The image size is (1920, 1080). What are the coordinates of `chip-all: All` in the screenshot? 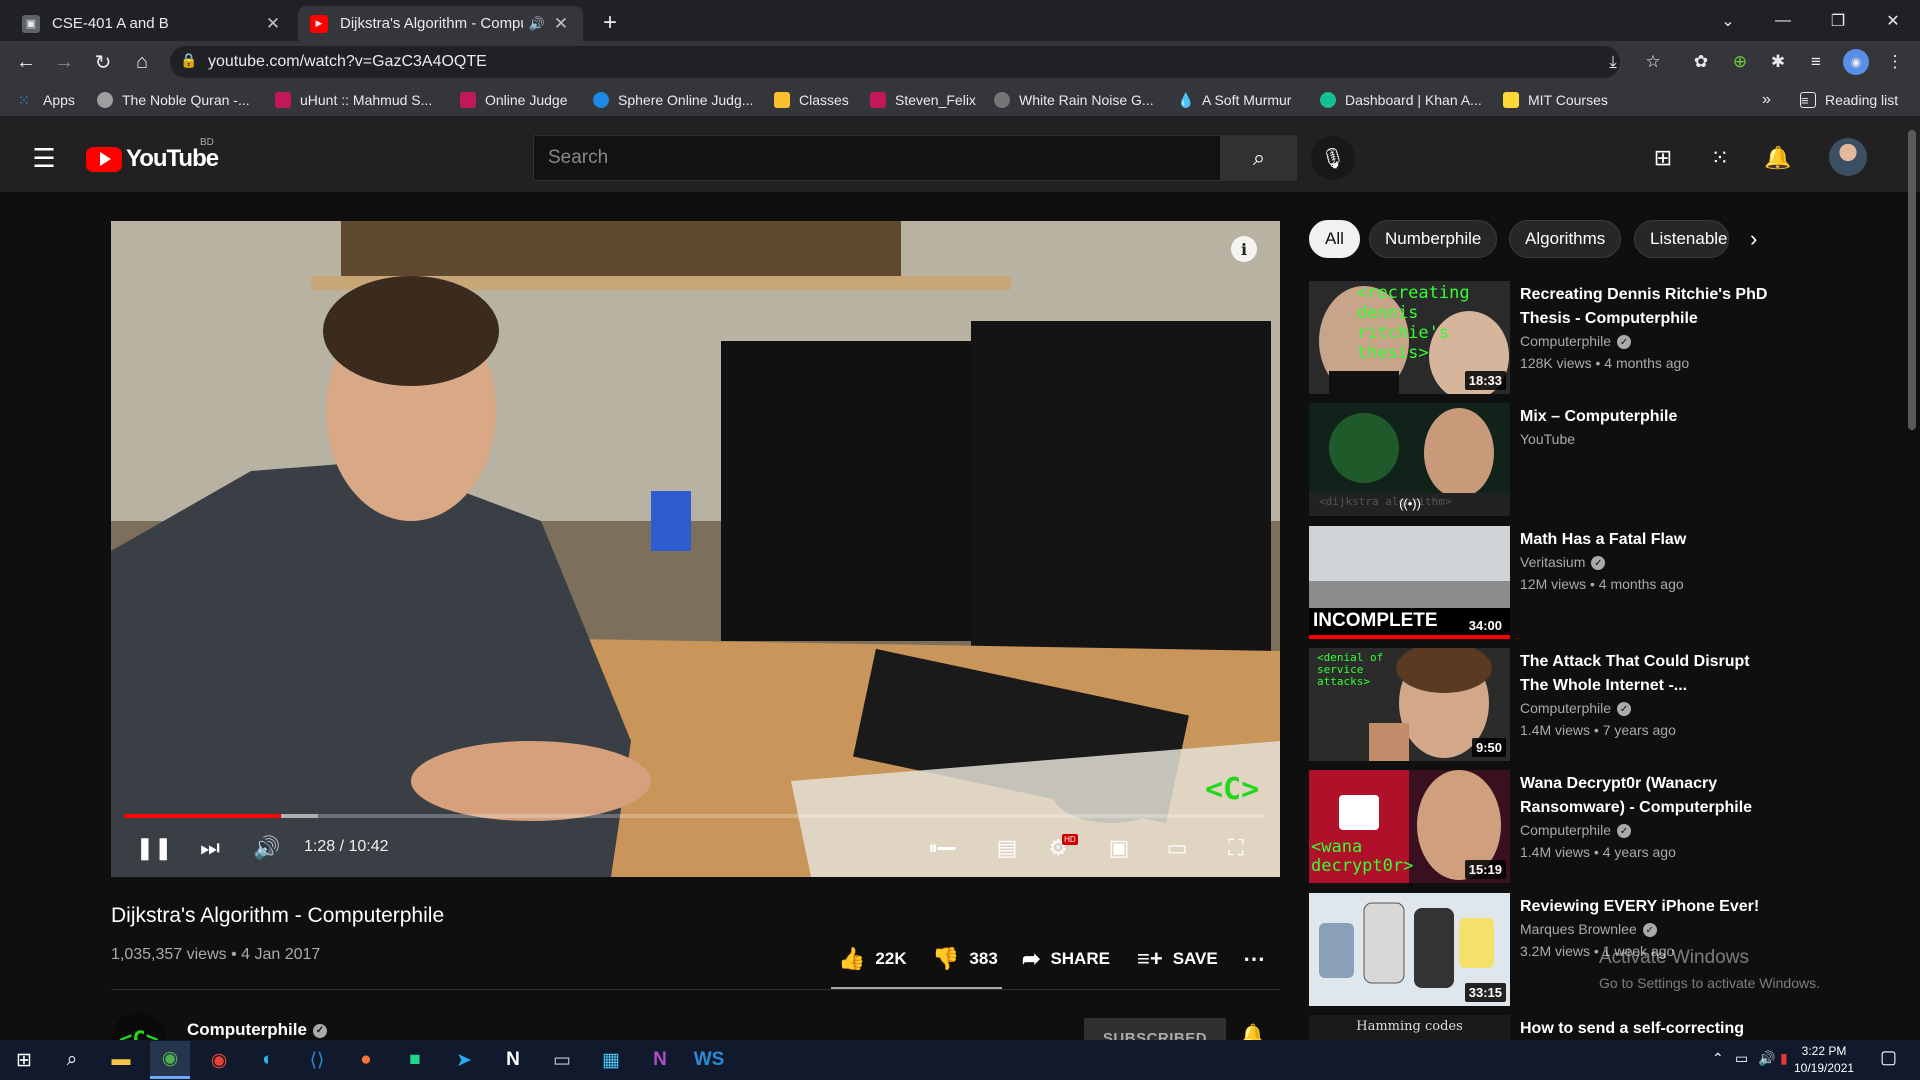 It's located at (1334, 239).